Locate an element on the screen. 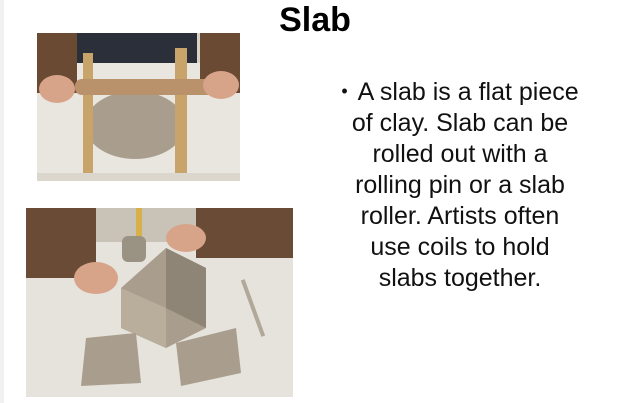 Image resolution: width=627 pixels, height=403 pixels. bullet-line-4: rolling pin or a slab is located at coordinates (460, 185).